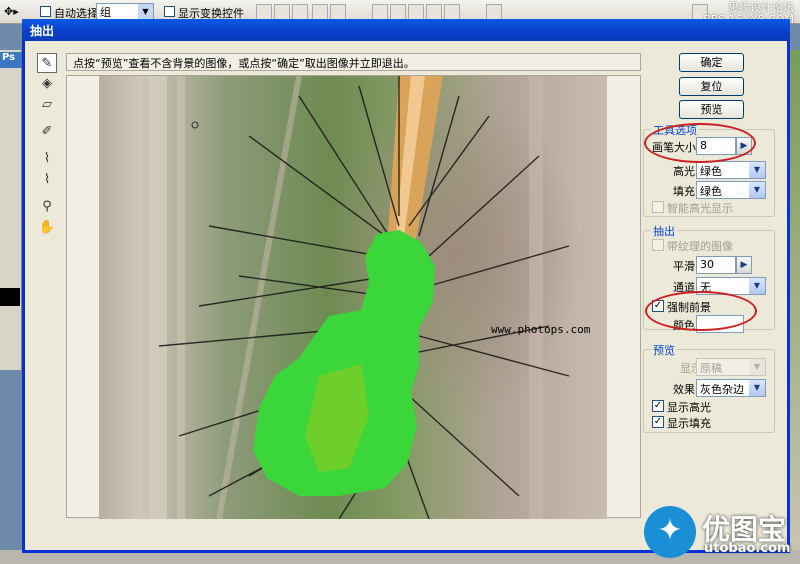 This screenshot has height=564, width=800. Describe the element at coordinates (731, 190) in the screenshot. I see `fill-color-select: 绿色 ▼` at that location.